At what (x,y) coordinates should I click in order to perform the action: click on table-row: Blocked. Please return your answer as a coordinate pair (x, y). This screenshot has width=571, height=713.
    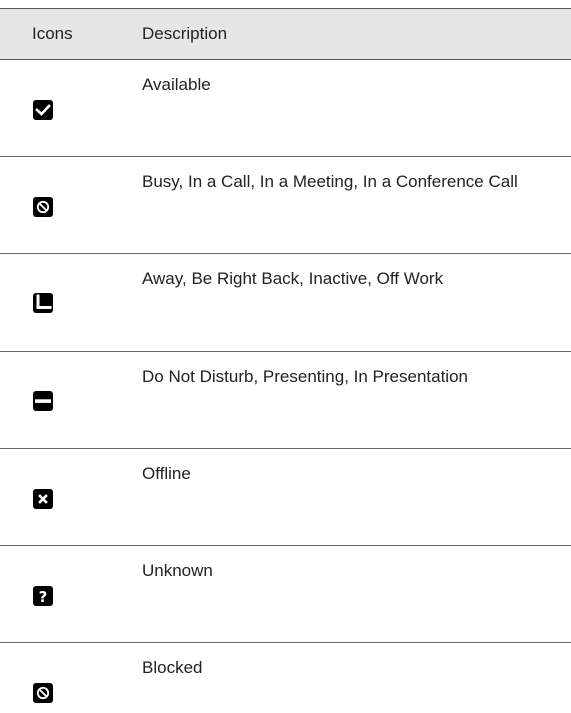
    Looking at the image, I should click on (285, 678).